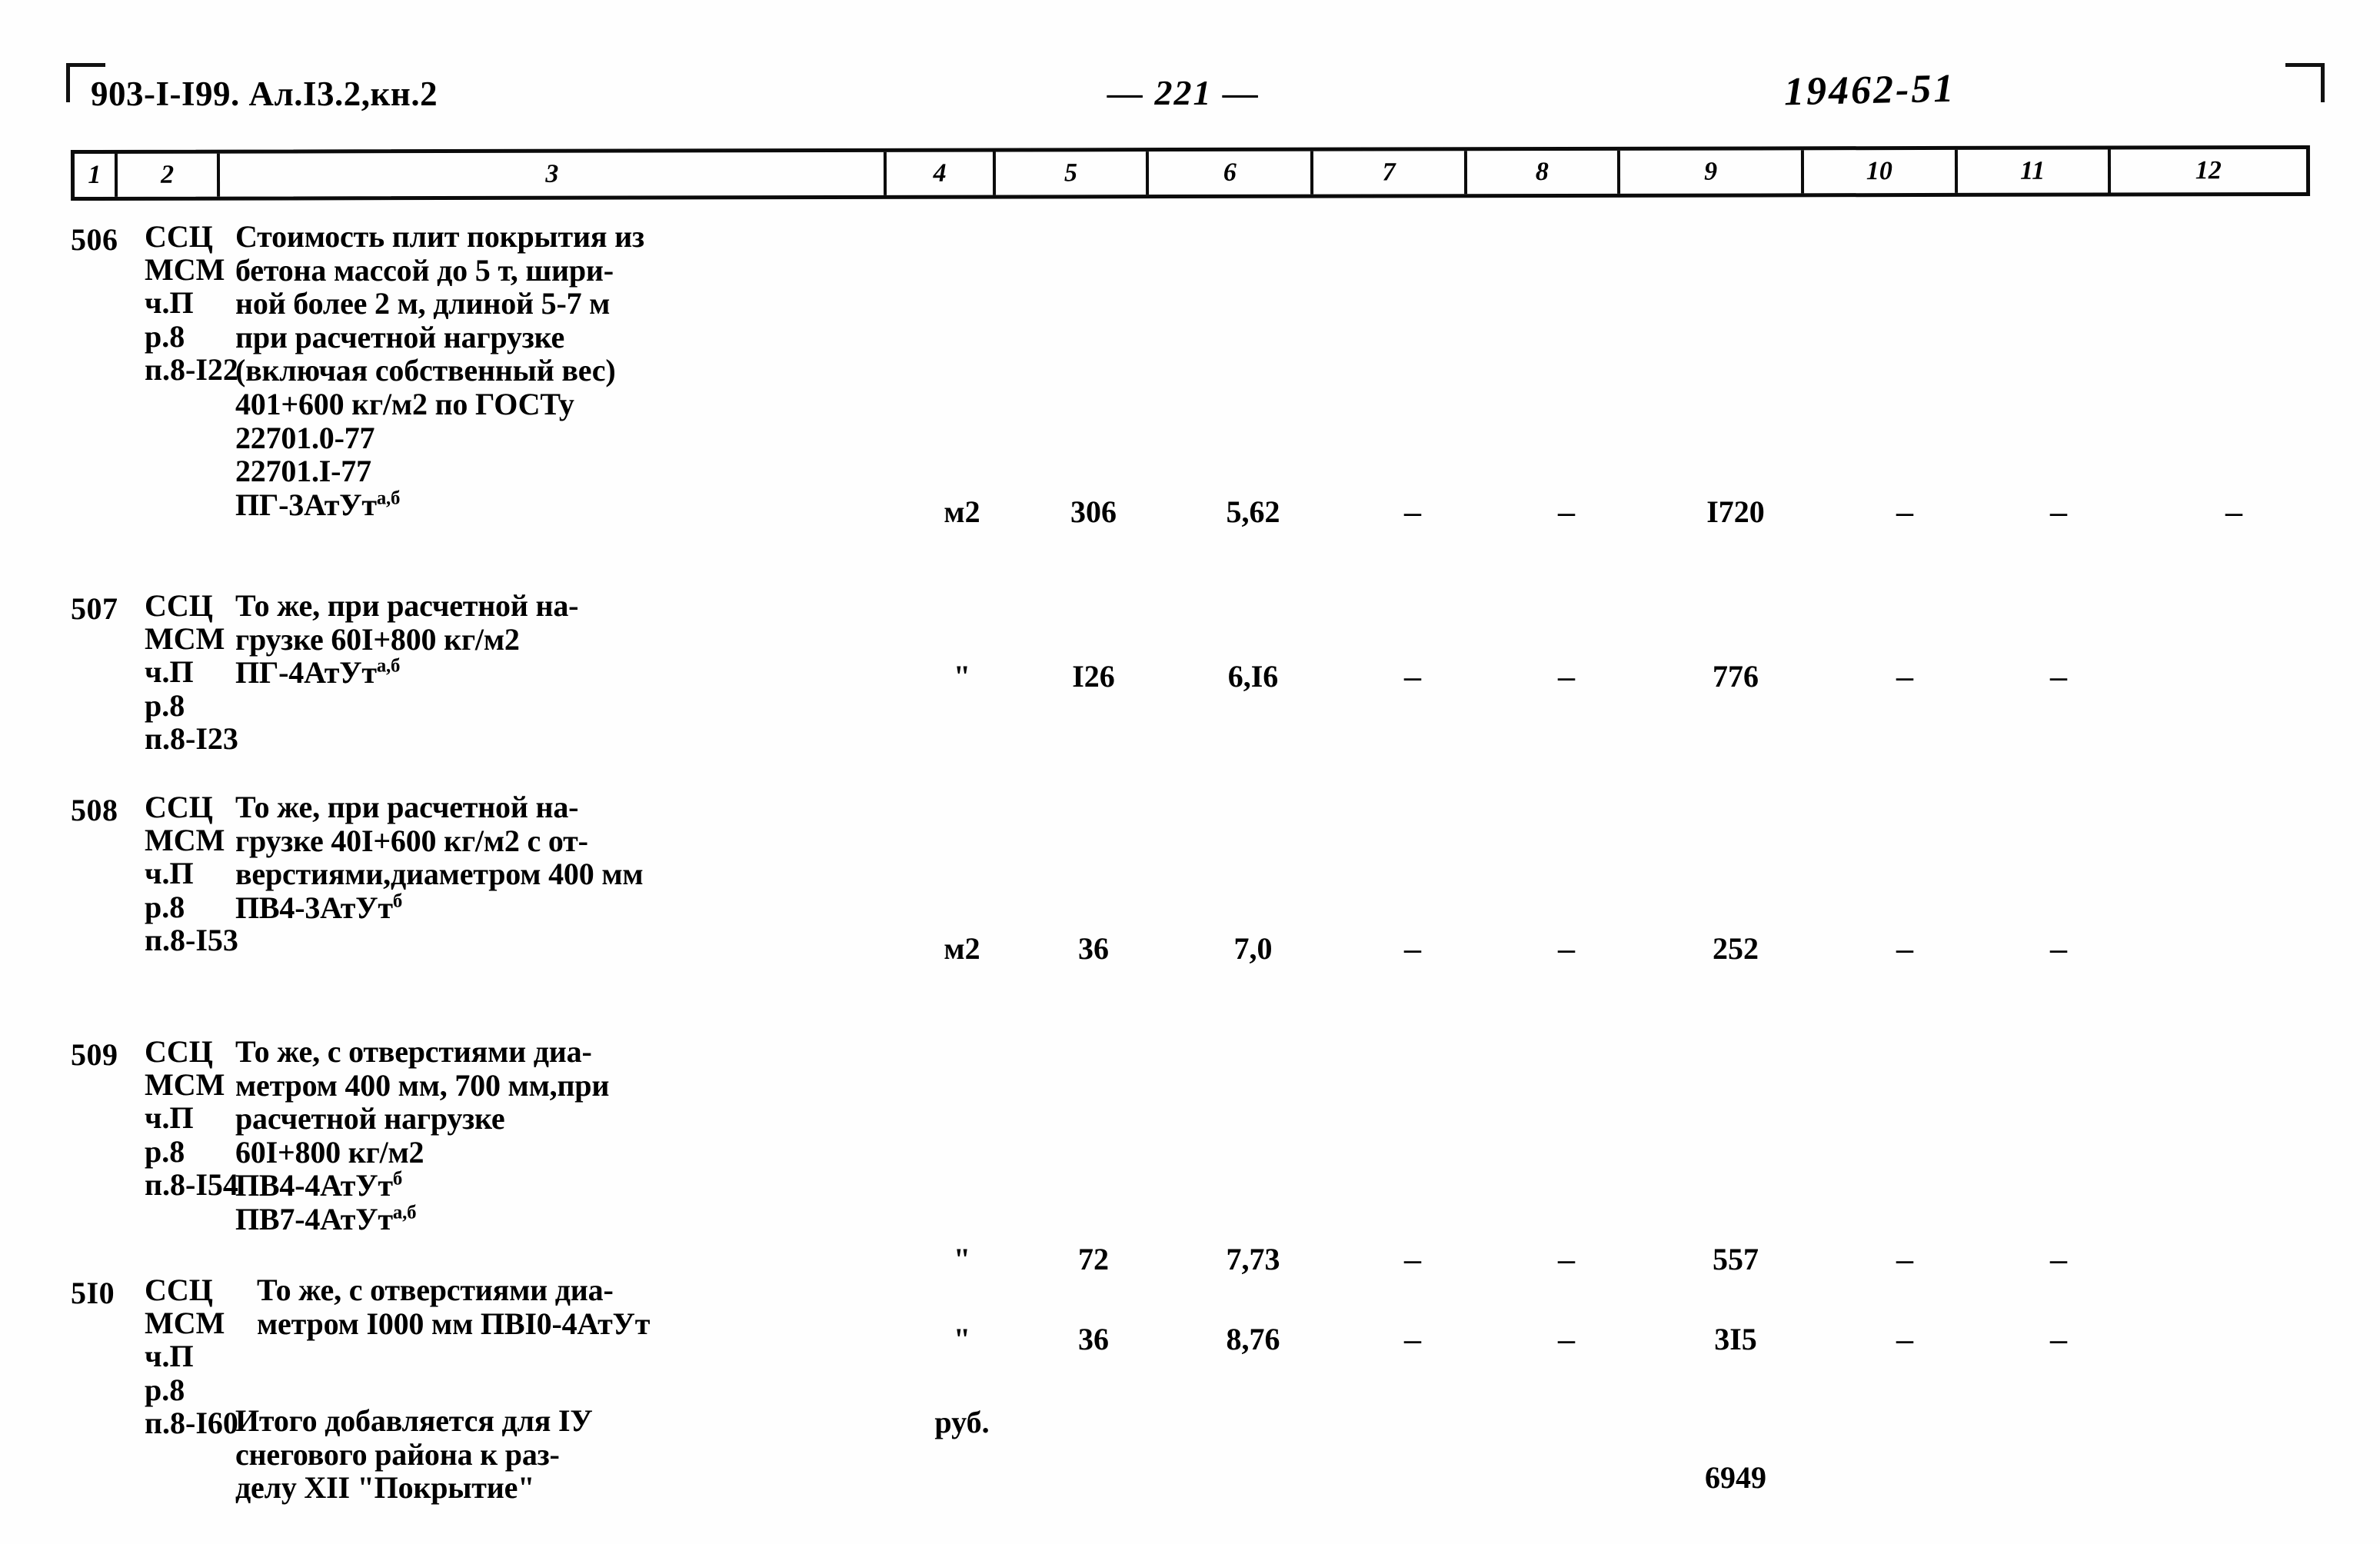  Describe the element at coordinates (404, 403) in the screenshot. I see `description-line: 401+600 кг/м2 по ГОСТу` at that location.